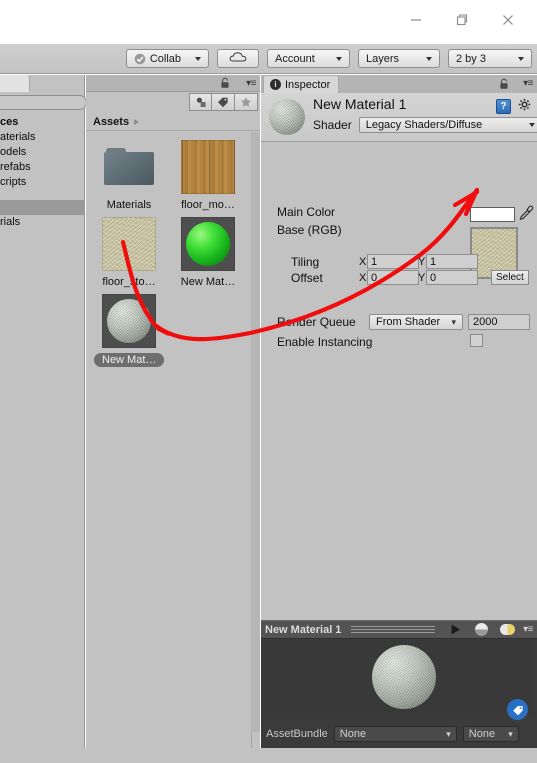 Image resolution: width=537 pixels, height=763 pixels. Describe the element at coordinates (528, 629) in the screenshot. I see `preview-menu-icon: ▾≡` at that location.